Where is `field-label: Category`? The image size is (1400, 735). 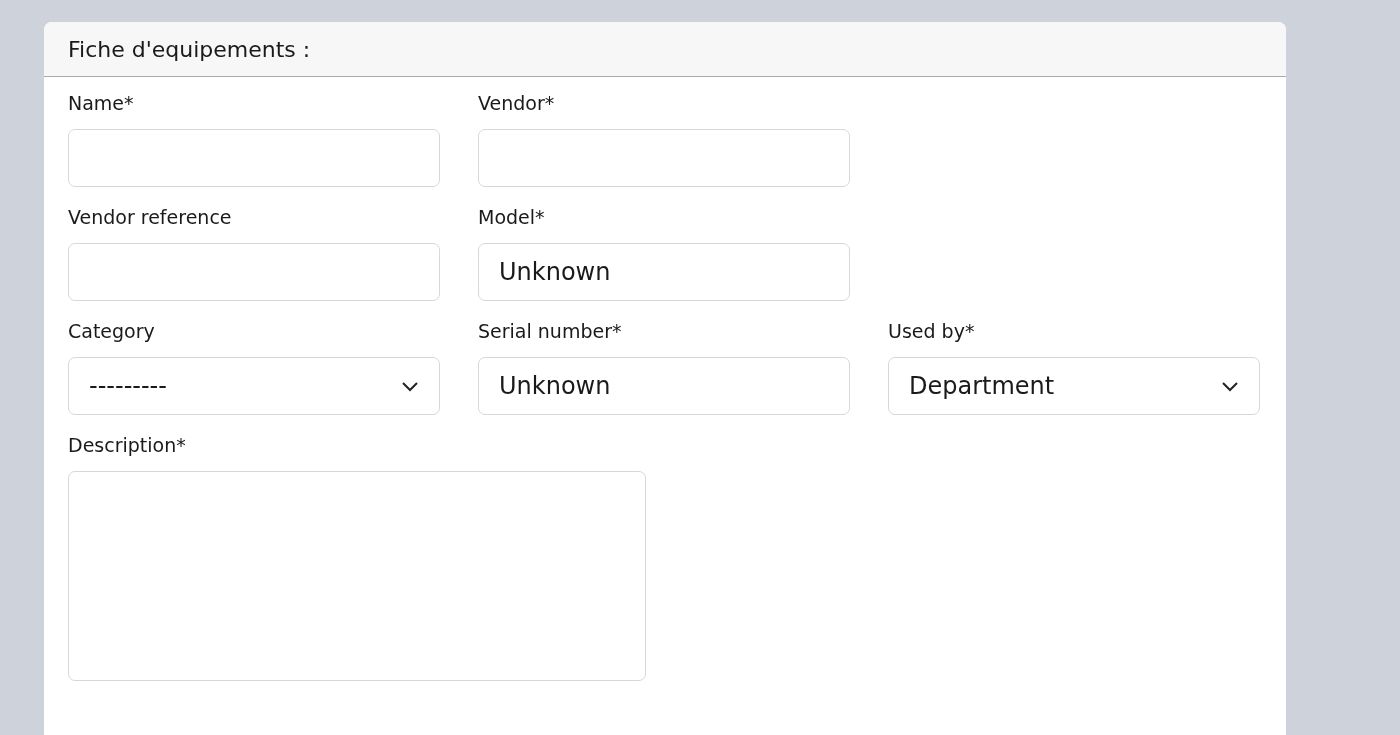 field-label: Category is located at coordinates (112, 331).